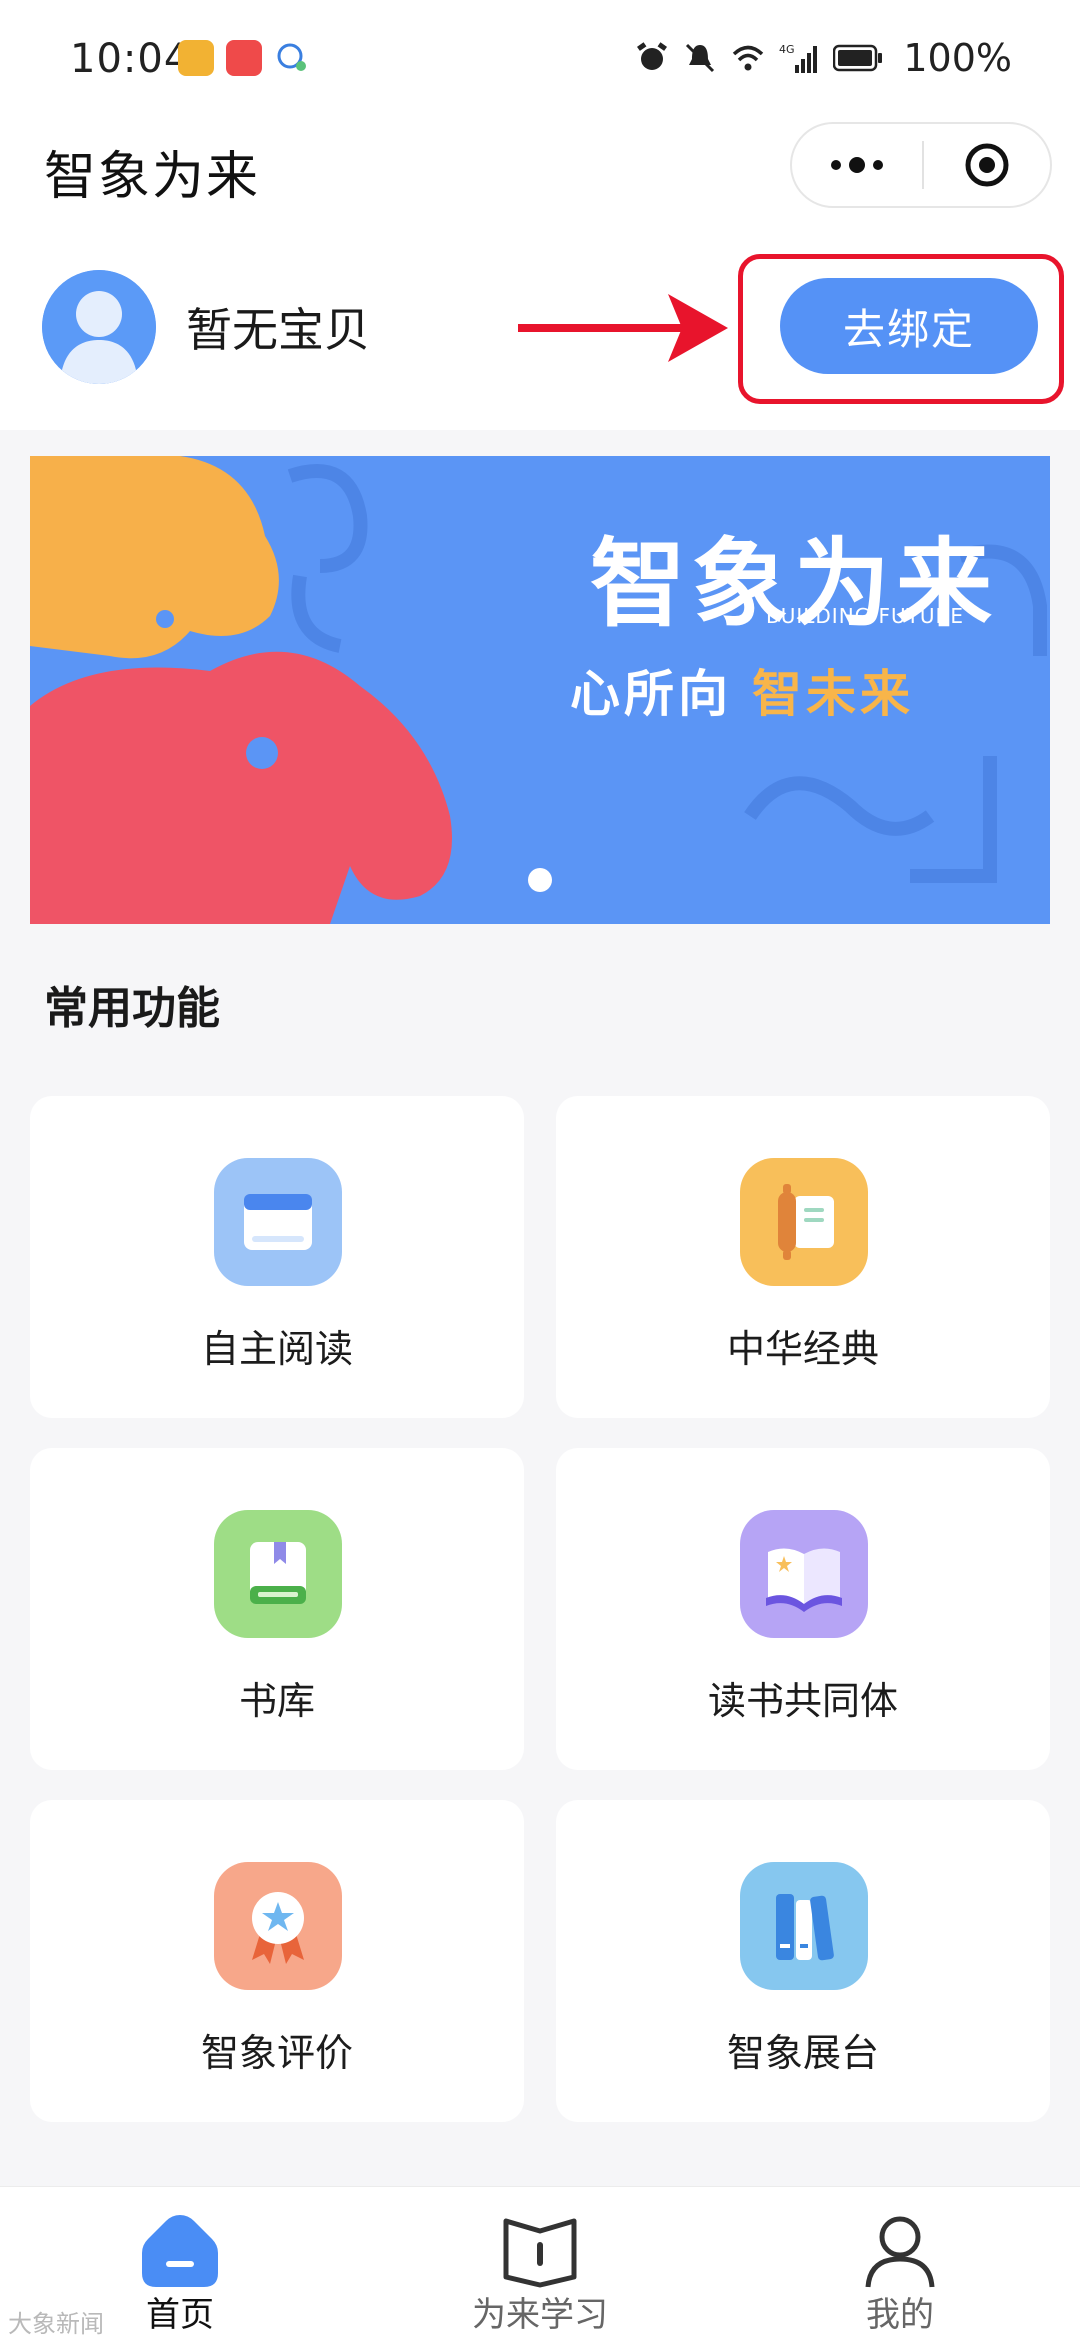  What do you see at coordinates (823, 58) in the screenshot?
I see `status-indicators: 4G 100%` at bounding box center [823, 58].